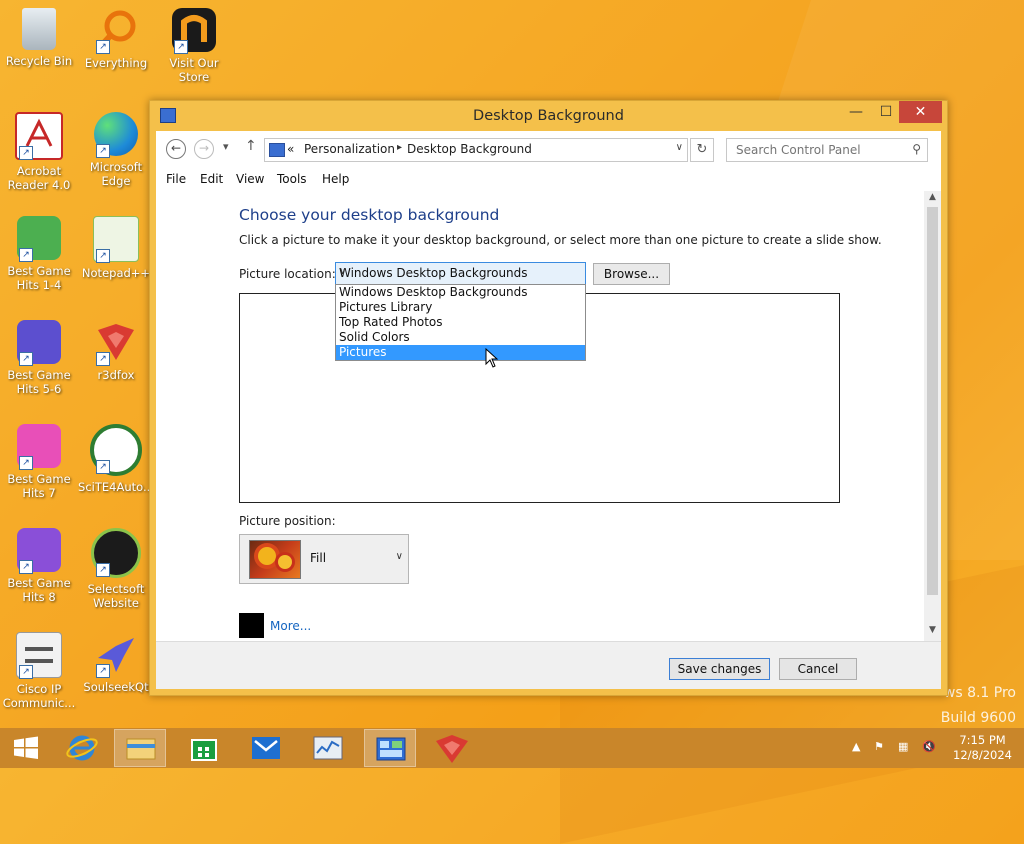 This screenshot has height=844, width=1024. Describe the element at coordinates (204, 149) in the screenshot. I see `forward-button: →` at that location.